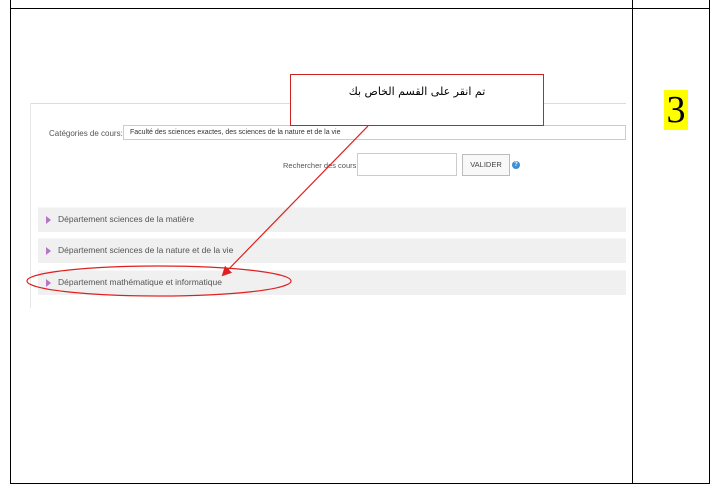 The height and width of the screenshot is (489, 712). What do you see at coordinates (126, 219) in the screenshot?
I see `department-label: Département sciences de la matière` at bounding box center [126, 219].